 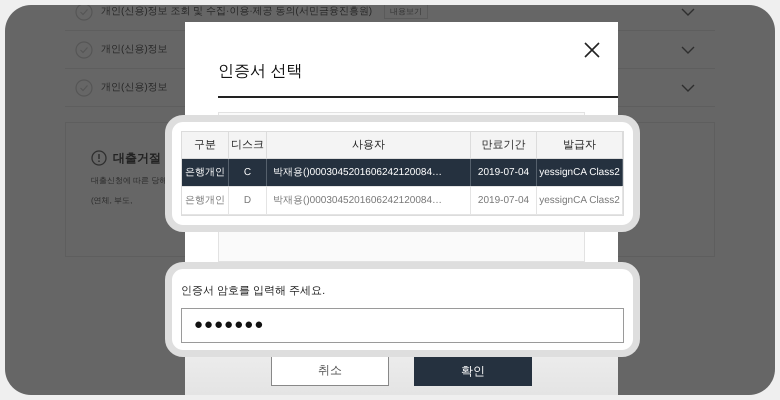 What do you see at coordinates (248, 200) in the screenshot?
I see `table-cell: D` at bounding box center [248, 200].